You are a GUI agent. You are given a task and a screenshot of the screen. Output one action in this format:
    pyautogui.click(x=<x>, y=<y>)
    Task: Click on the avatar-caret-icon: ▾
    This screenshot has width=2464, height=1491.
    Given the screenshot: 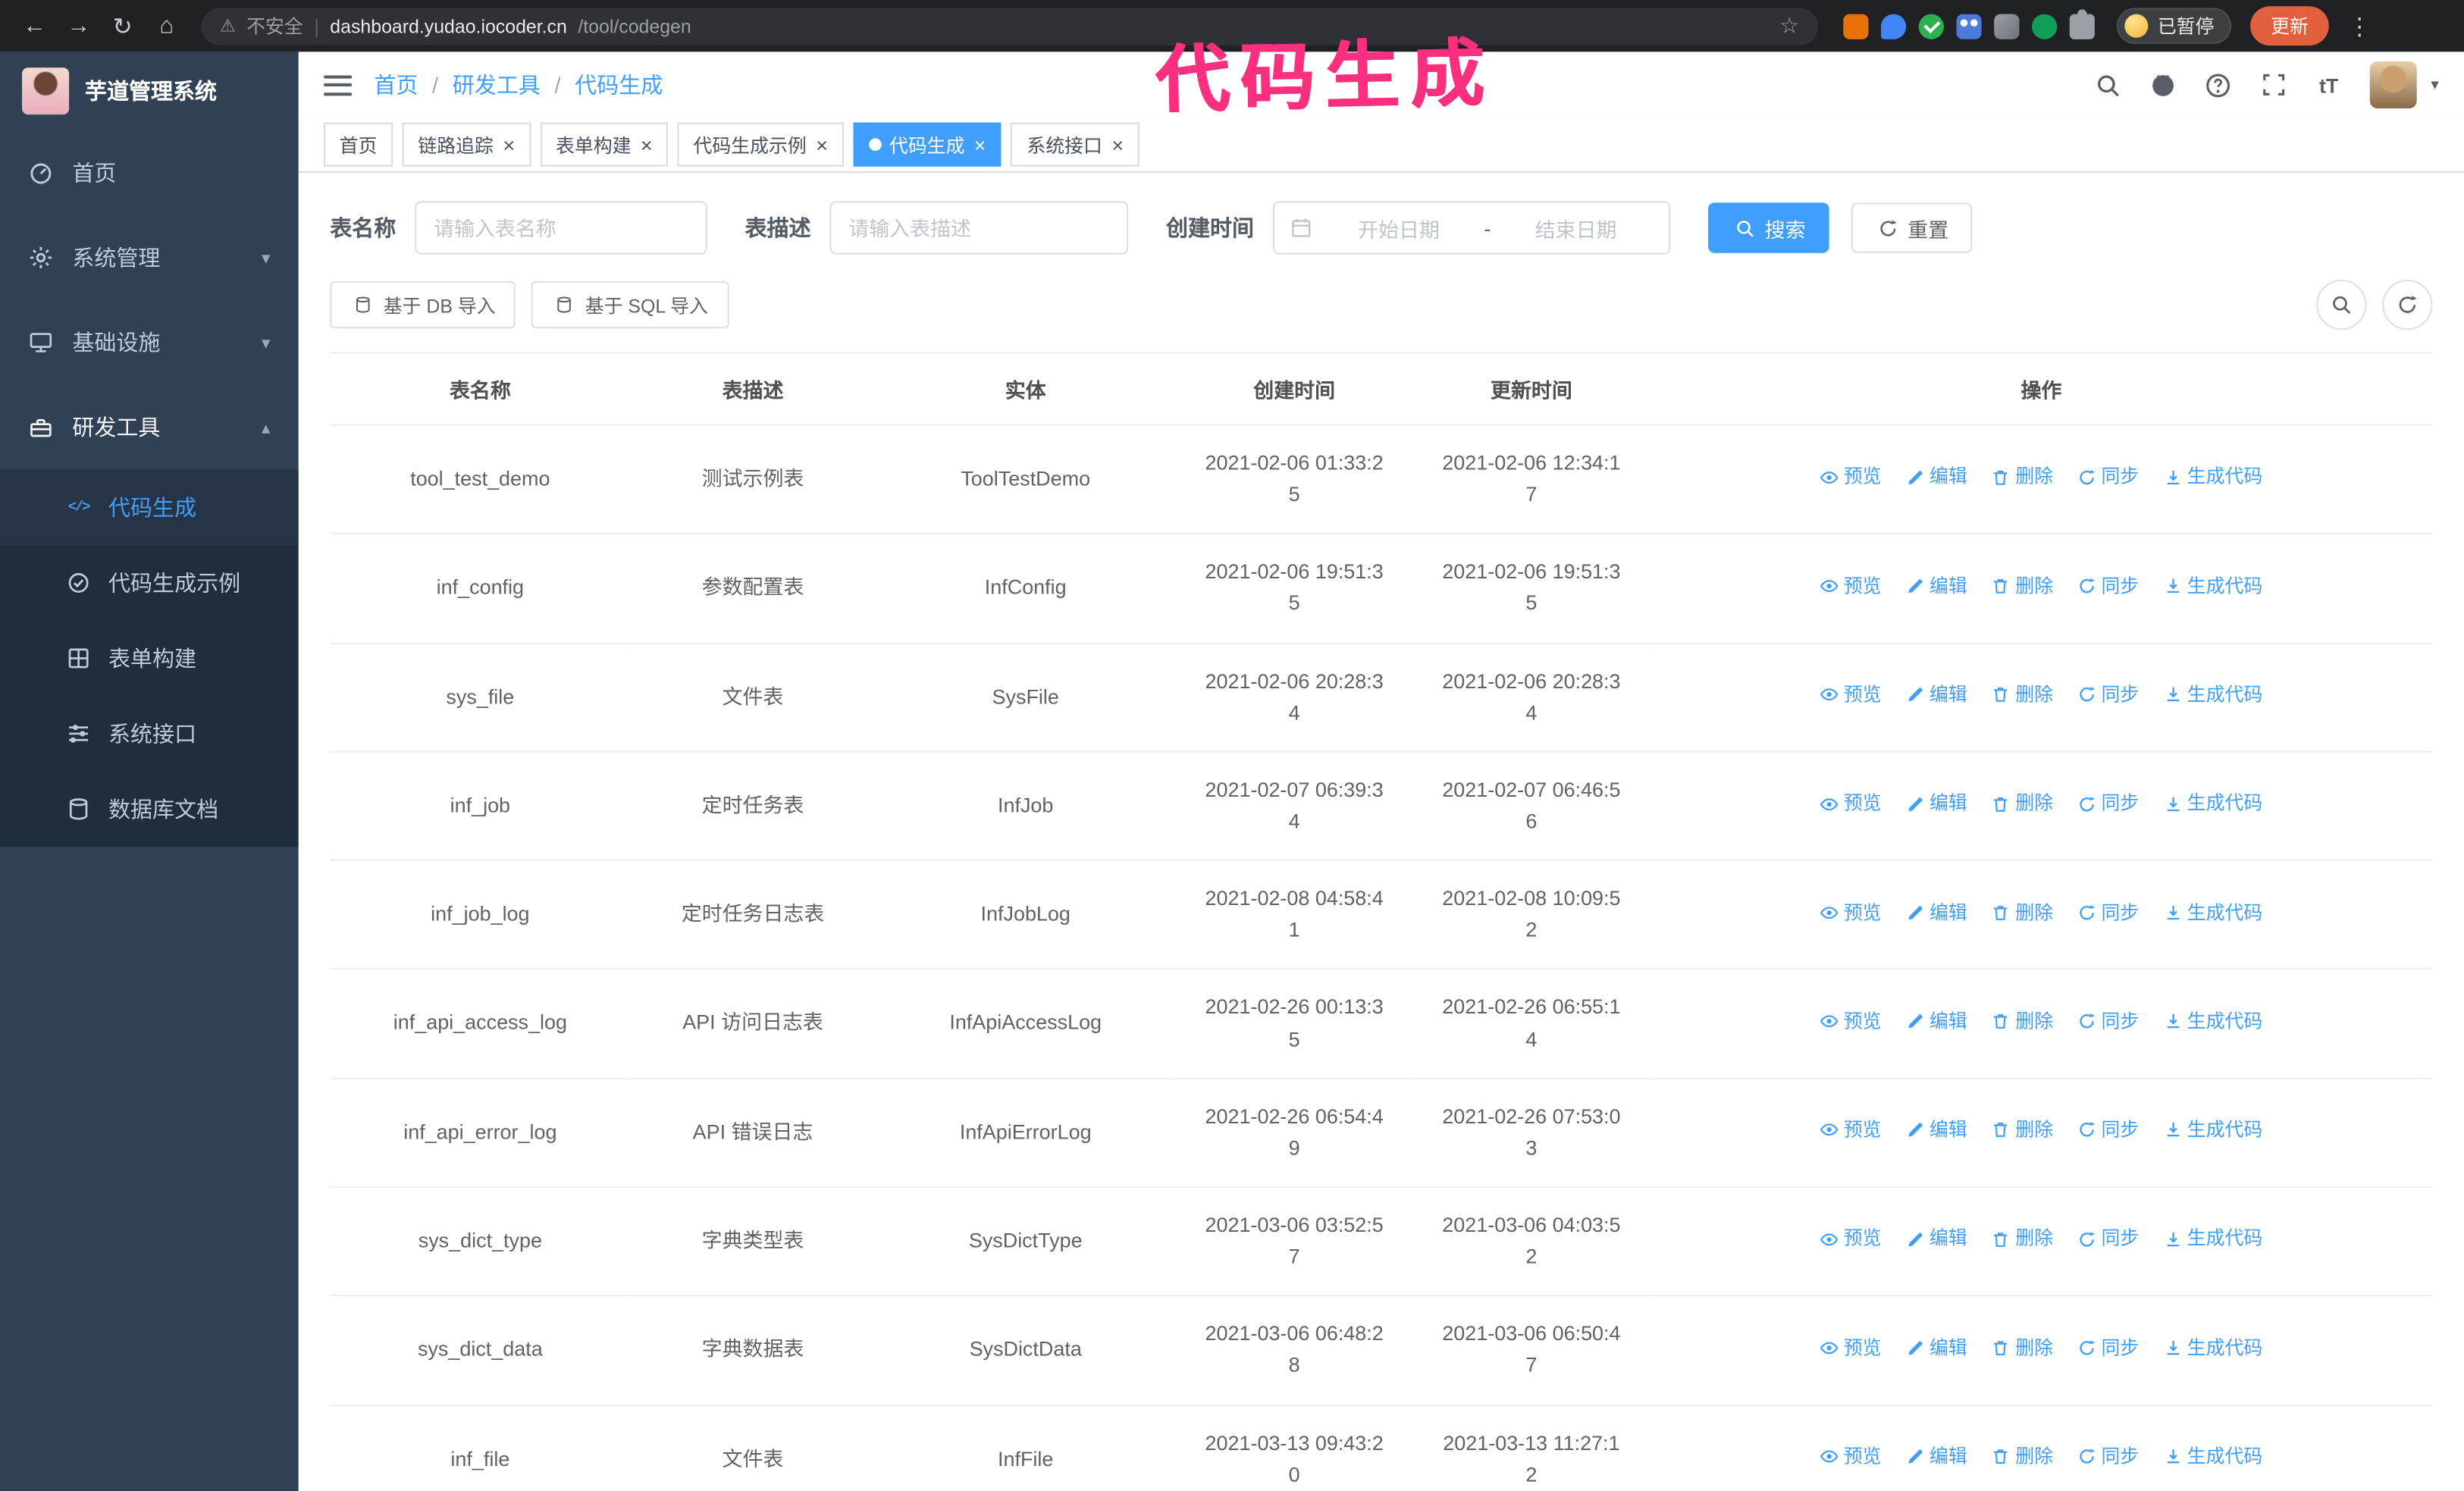 What is the action you would take?
    pyautogui.click(x=2434, y=85)
    